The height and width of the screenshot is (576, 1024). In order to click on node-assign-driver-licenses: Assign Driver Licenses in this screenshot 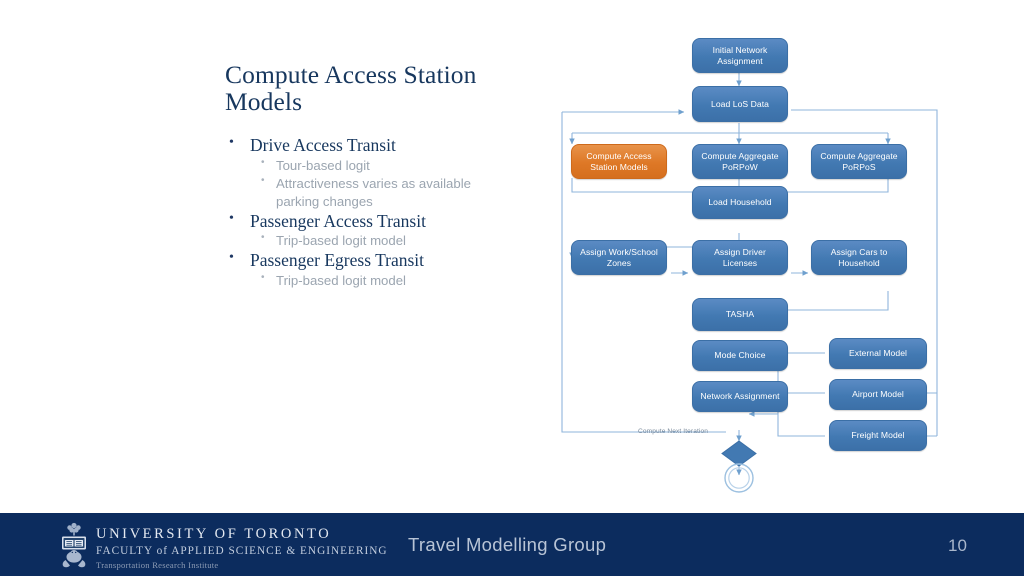, I will do `click(740, 257)`.